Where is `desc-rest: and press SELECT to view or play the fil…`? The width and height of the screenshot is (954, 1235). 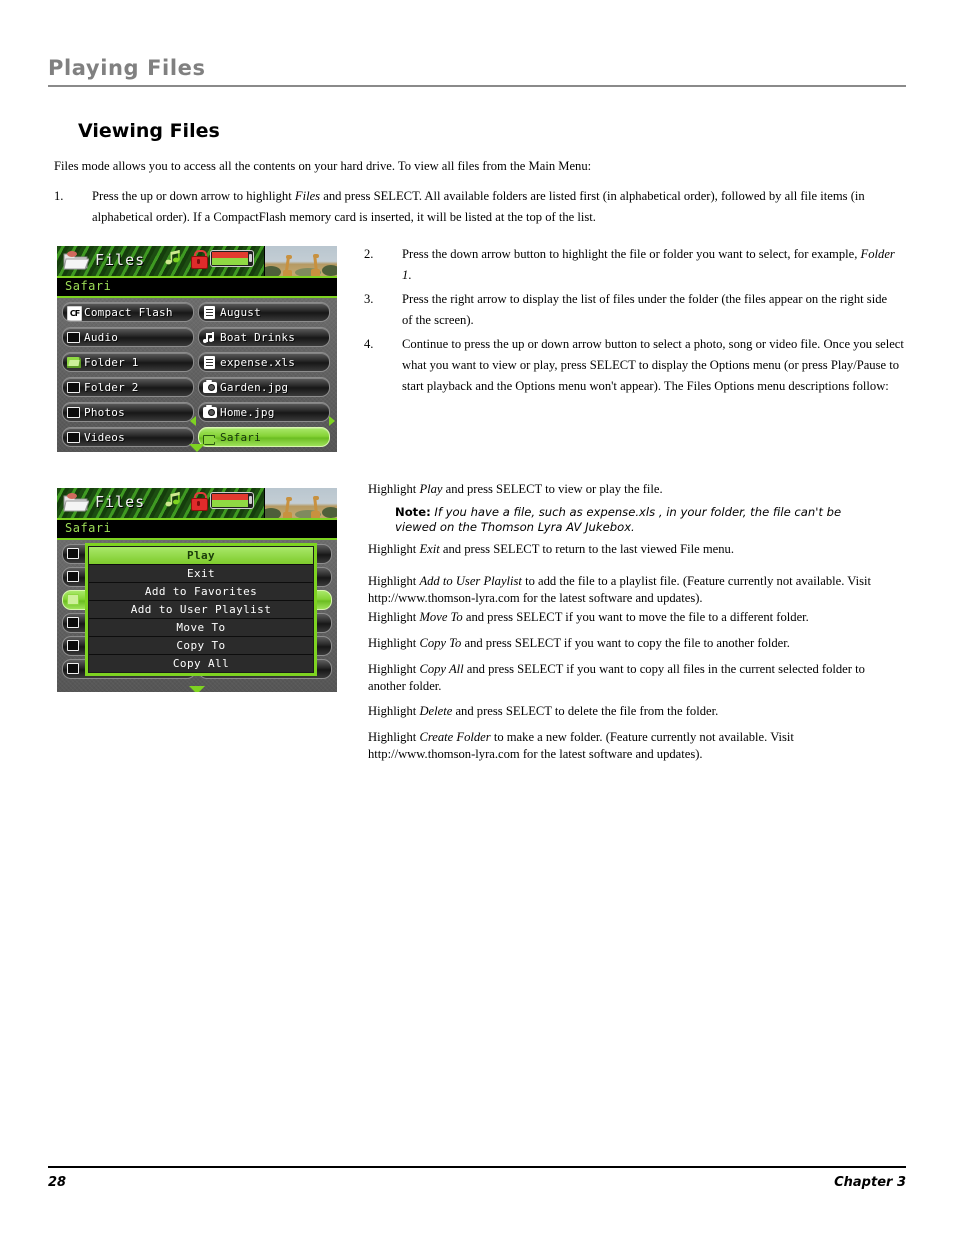 desc-rest: and press SELECT to view or play the fil… is located at coordinates (552, 489).